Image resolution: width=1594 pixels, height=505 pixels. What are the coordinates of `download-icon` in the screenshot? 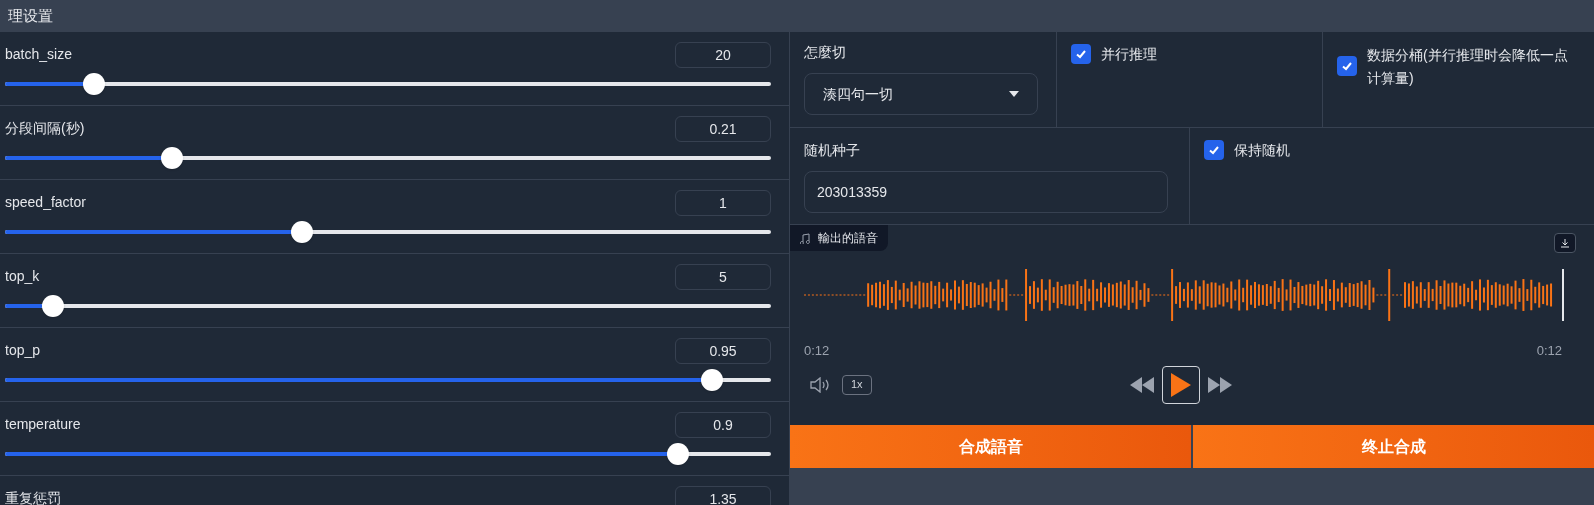 It's located at (1565, 243).